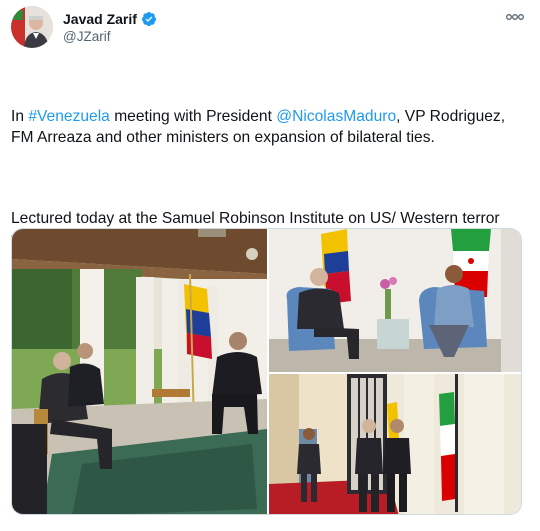  What do you see at coordinates (515, 17) in the screenshot?
I see `more-dots-icon` at bounding box center [515, 17].